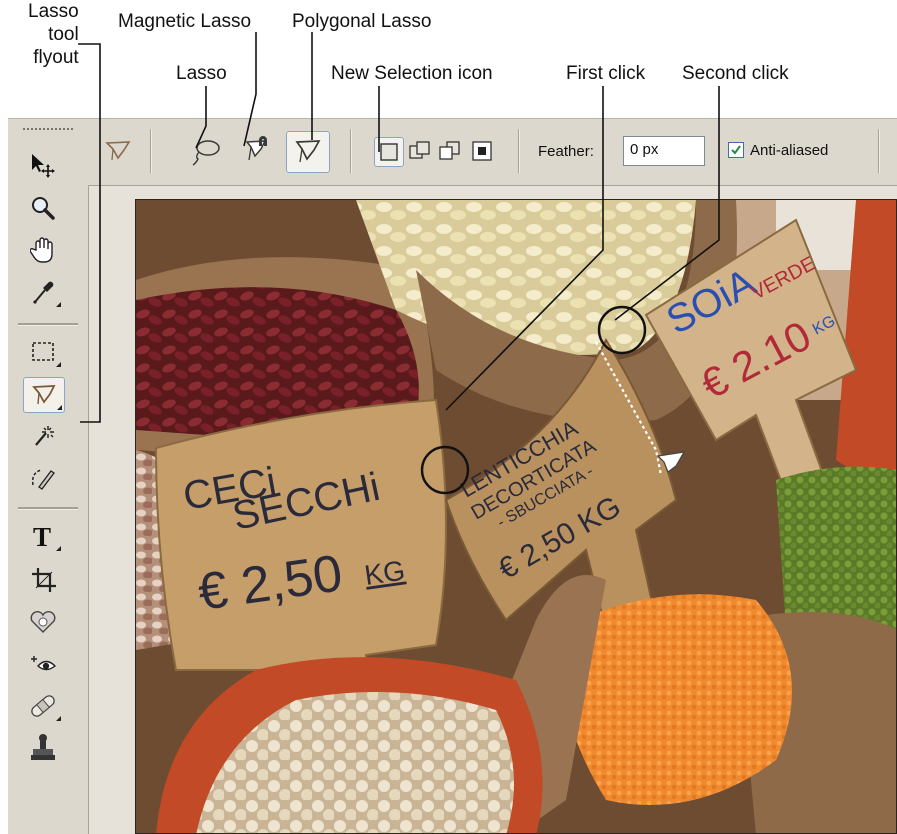  What do you see at coordinates (56, 57) in the screenshot?
I see `callout-flyout-line-3: flyout` at bounding box center [56, 57].